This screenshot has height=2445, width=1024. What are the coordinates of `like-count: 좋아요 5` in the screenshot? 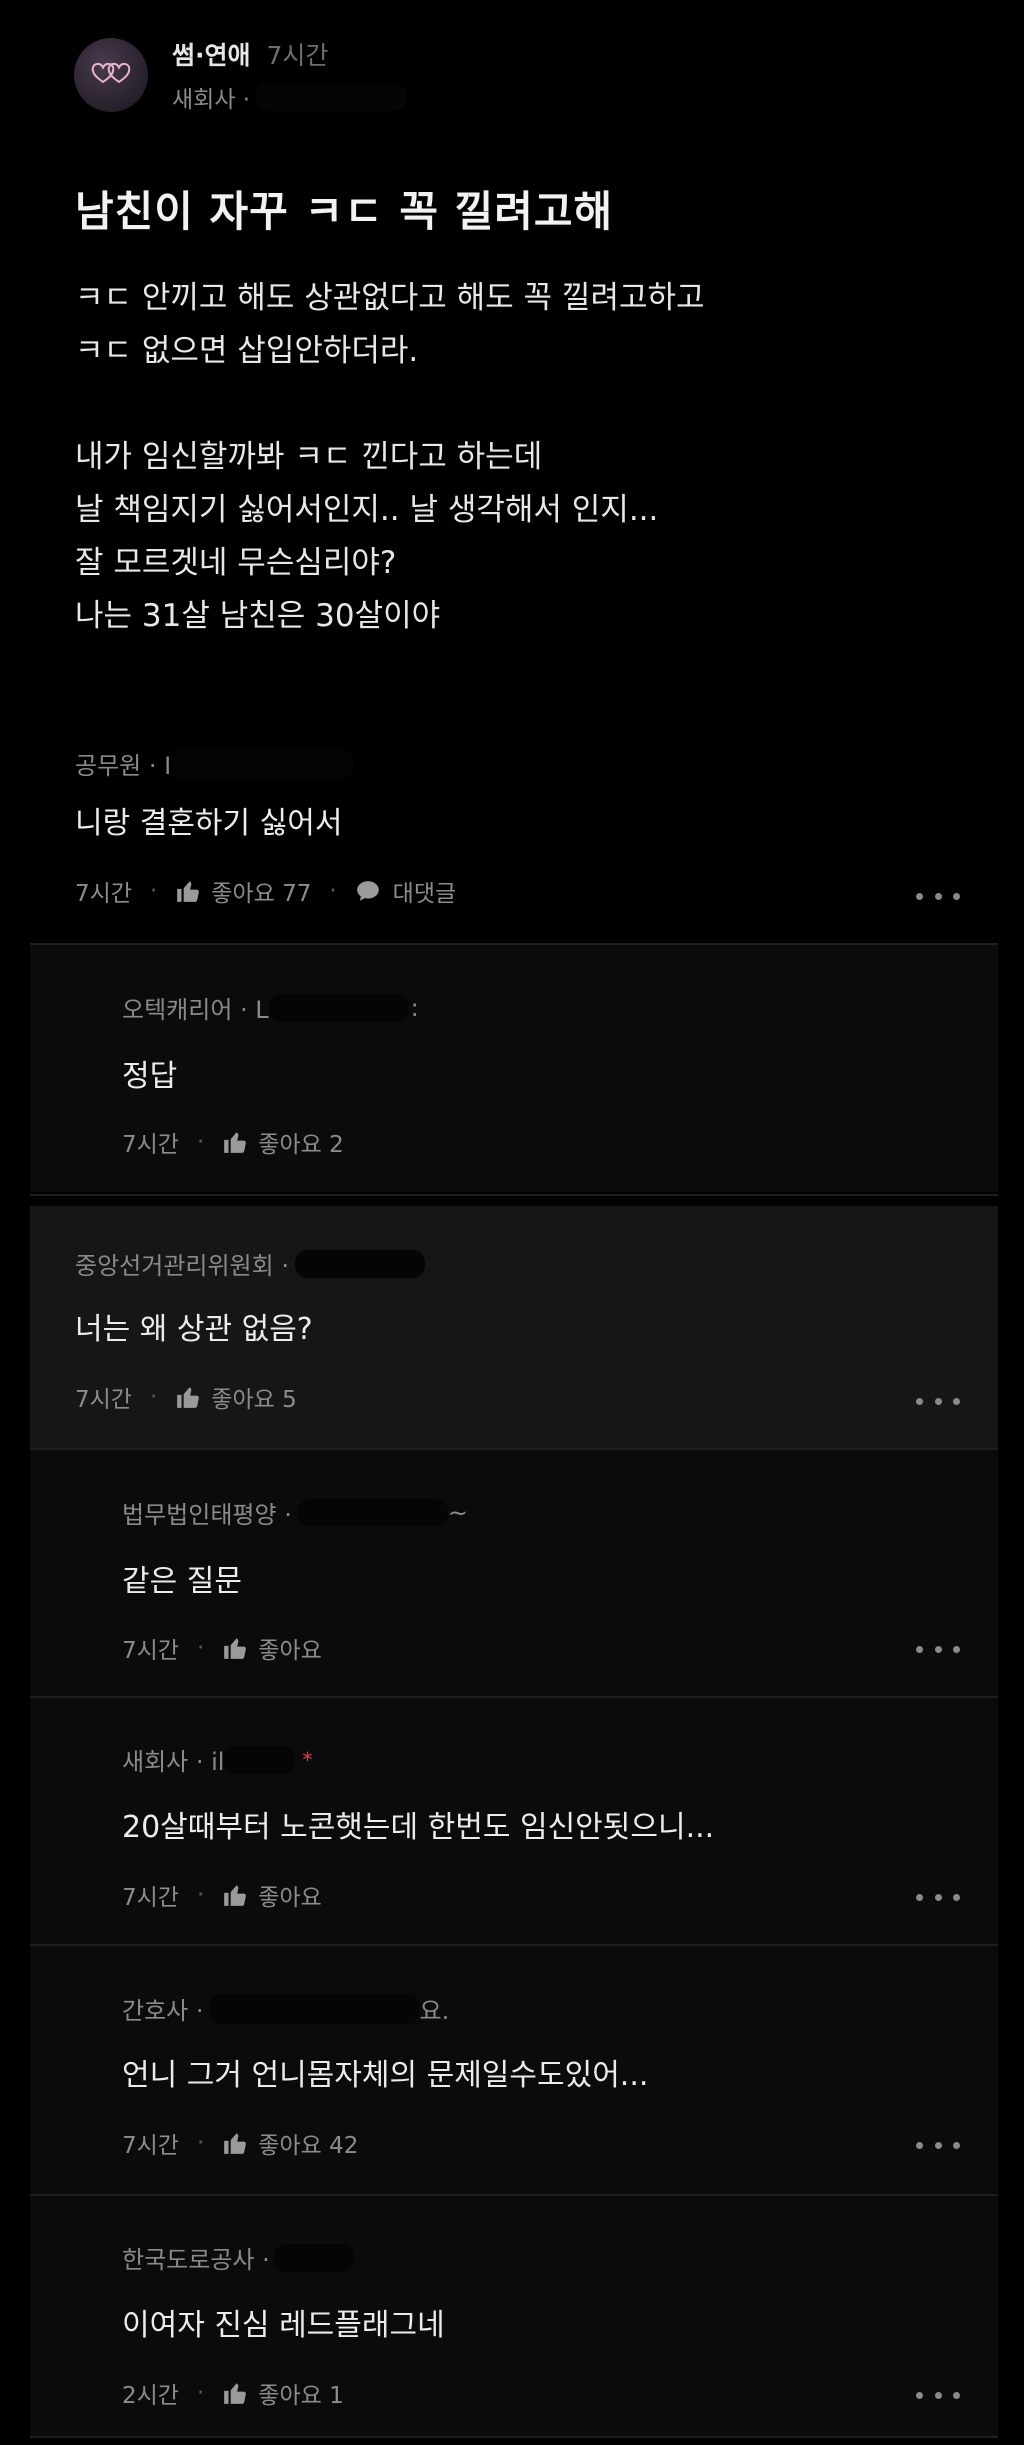 It's located at (254, 1400).